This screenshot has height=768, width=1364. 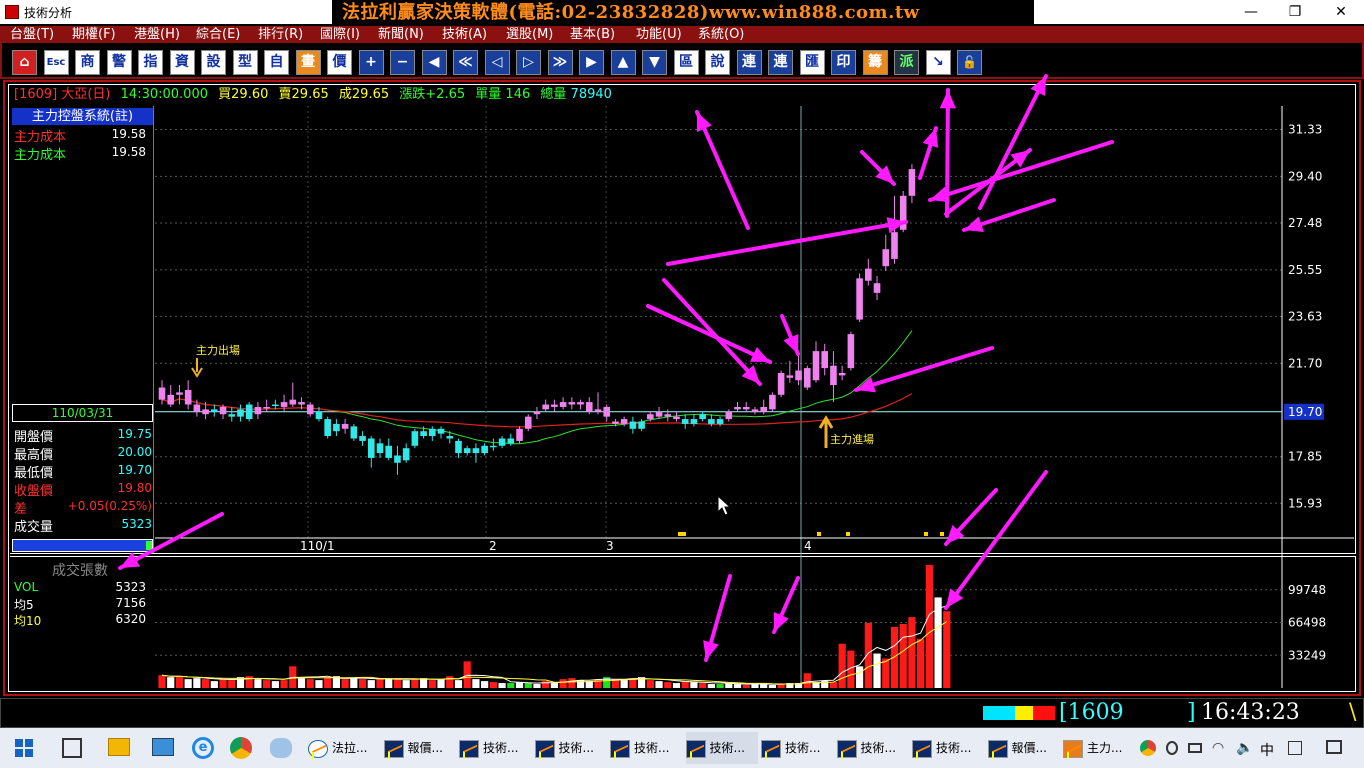 I want to click on mouse-cursor-icon, so click(x=724, y=505).